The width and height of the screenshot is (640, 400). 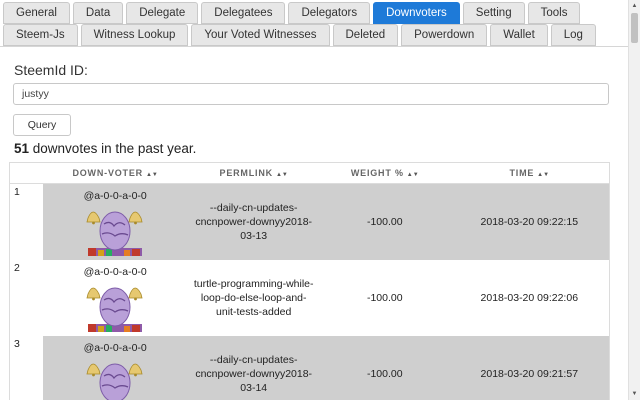 What do you see at coordinates (522, 173) in the screenshot?
I see `header-time-label: TIME` at bounding box center [522, 173].